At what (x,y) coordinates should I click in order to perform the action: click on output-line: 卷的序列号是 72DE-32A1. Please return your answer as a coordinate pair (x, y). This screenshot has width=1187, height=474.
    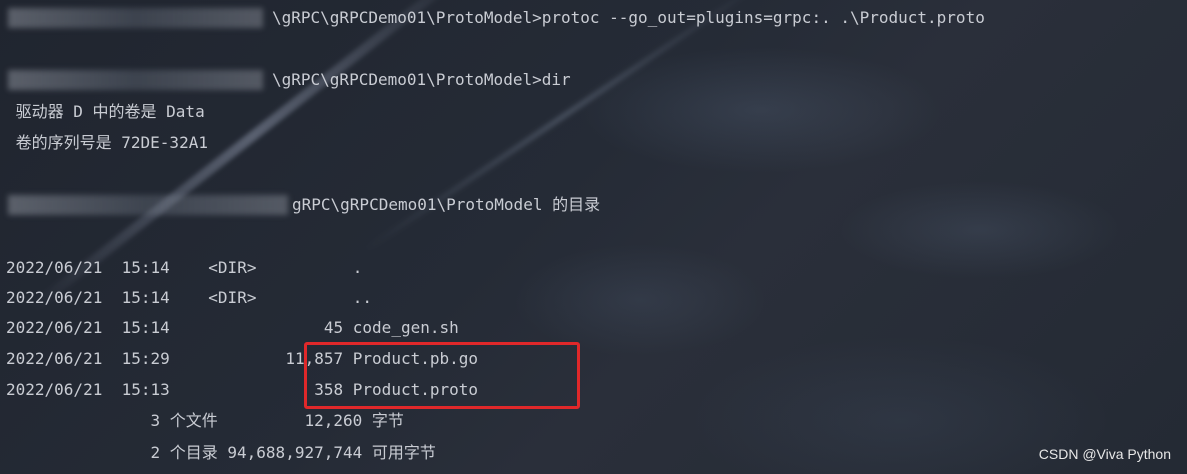
    Looking at the image, I should click on (107, 142).